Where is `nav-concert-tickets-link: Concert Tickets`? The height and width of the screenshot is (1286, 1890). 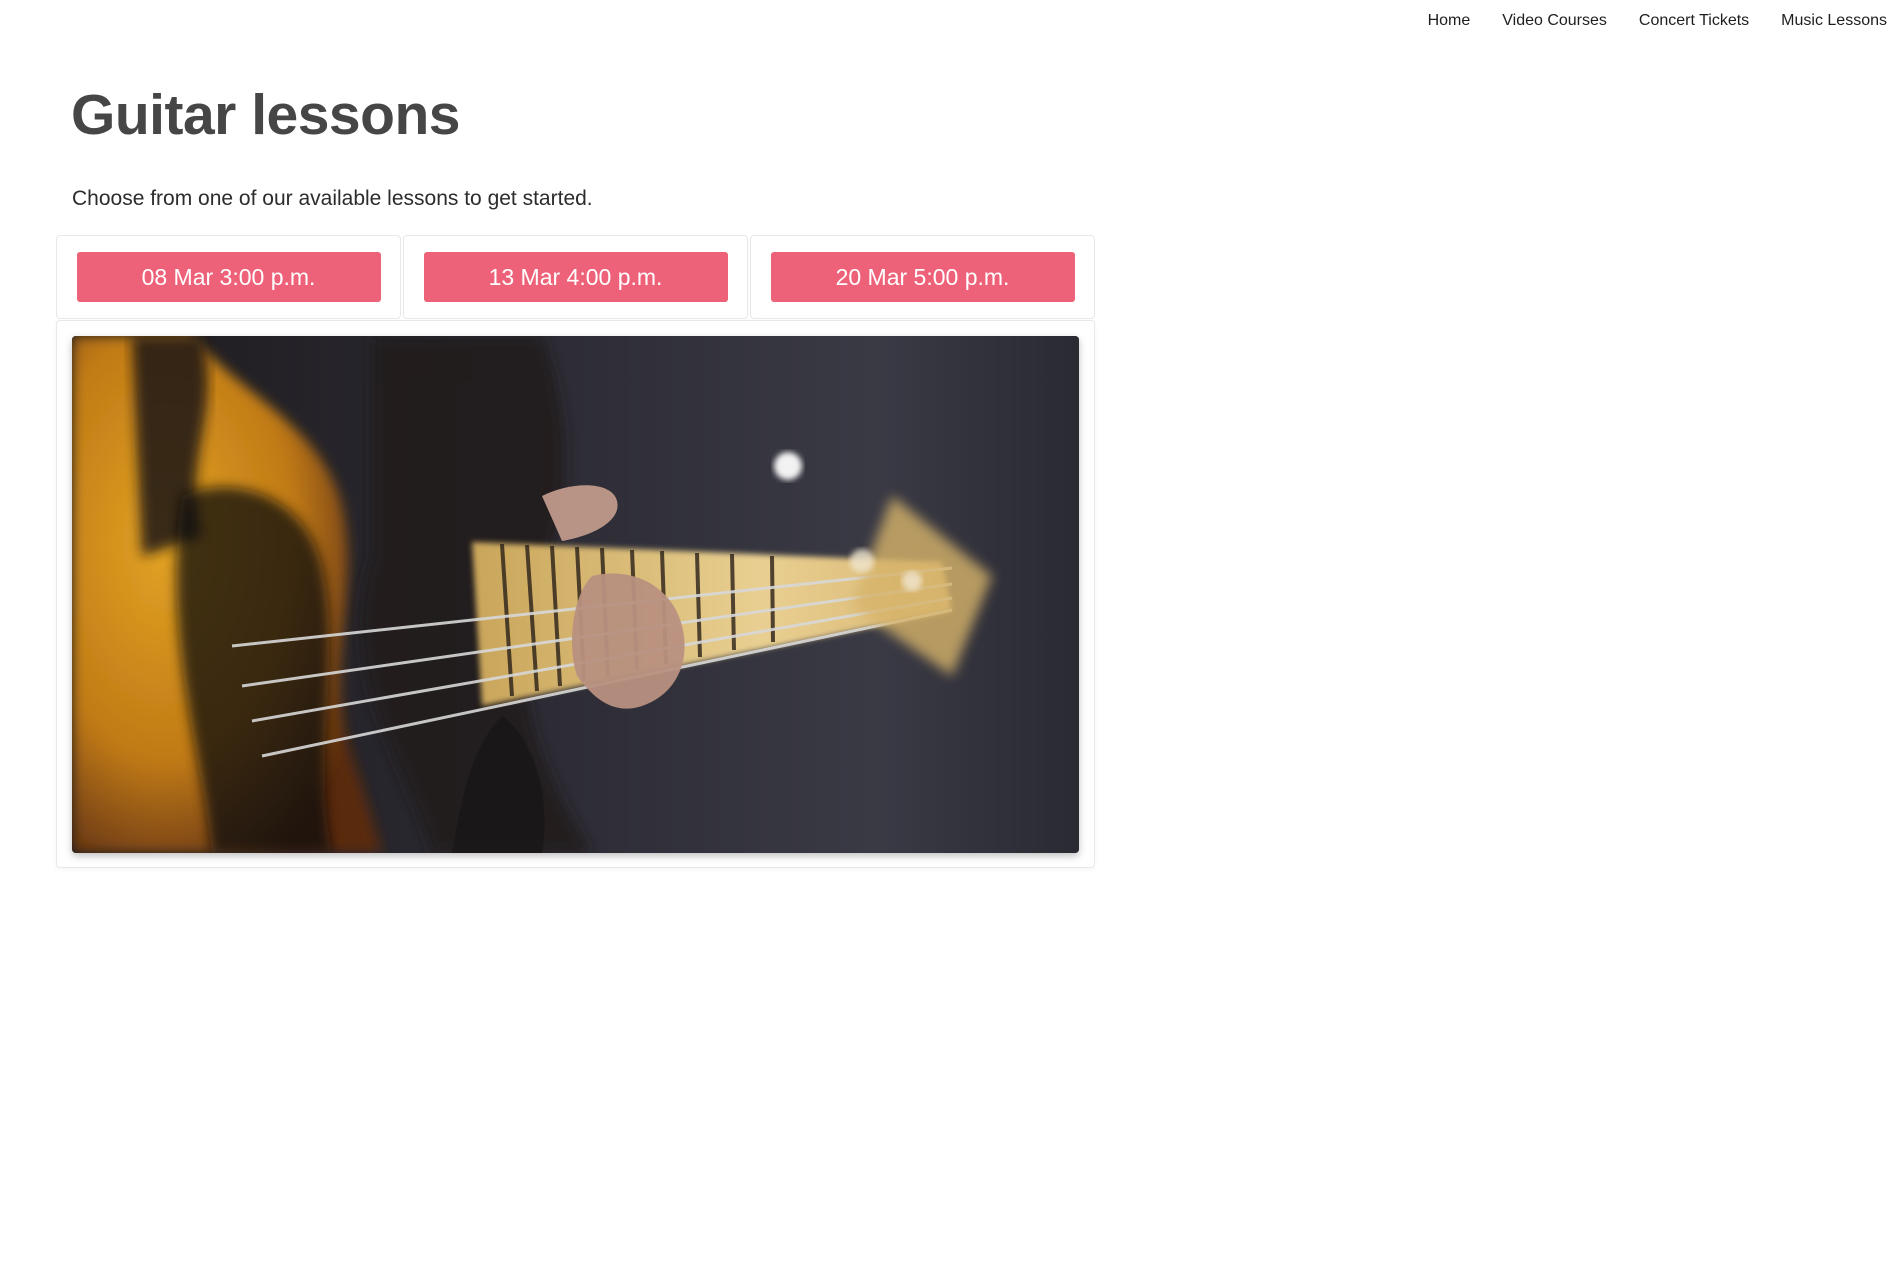
nav-concert-tickets-link: Concert Tickets is located at coordinates (1694, 21).